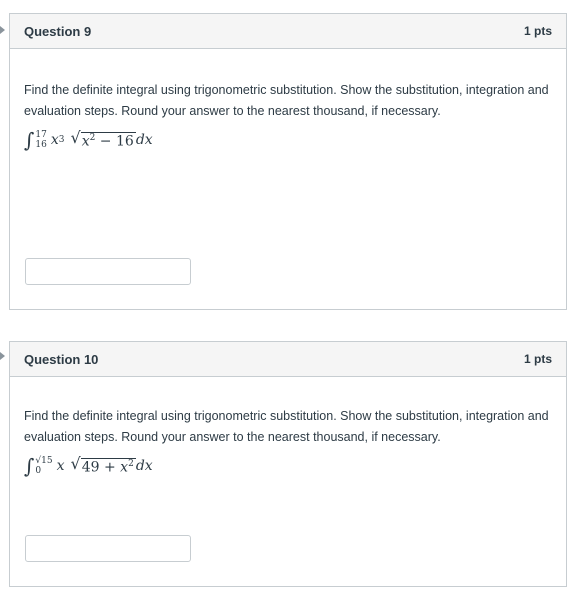  What do you see at coordinates (131, 464) in the screenshot?
I see `radicand-exponent: 2` at bounding box center [131, 464].